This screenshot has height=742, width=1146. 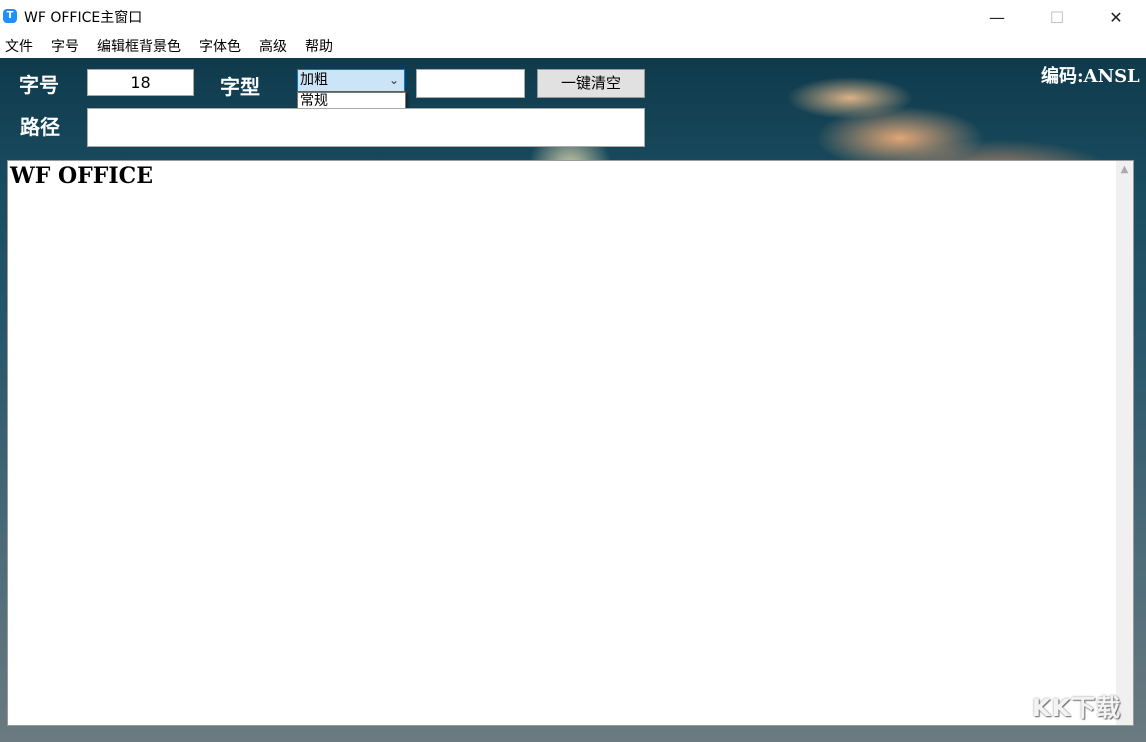 What do you see at coordinates (65, 46) in the screenshot?
I see `menu-font-size: 字号` at bounding box center [65, 46].